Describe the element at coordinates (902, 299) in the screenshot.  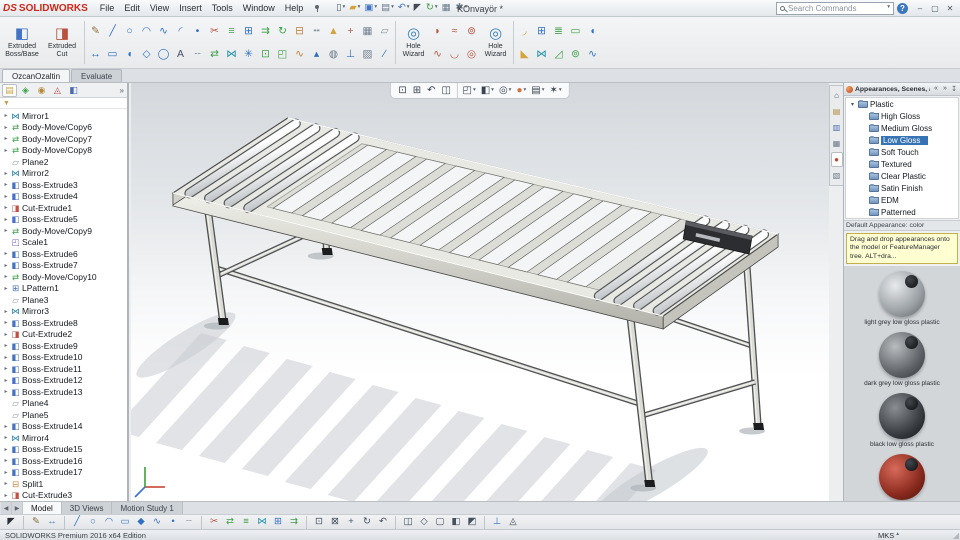
I see `material-swatch: light grey low gloss plastic` at that location.